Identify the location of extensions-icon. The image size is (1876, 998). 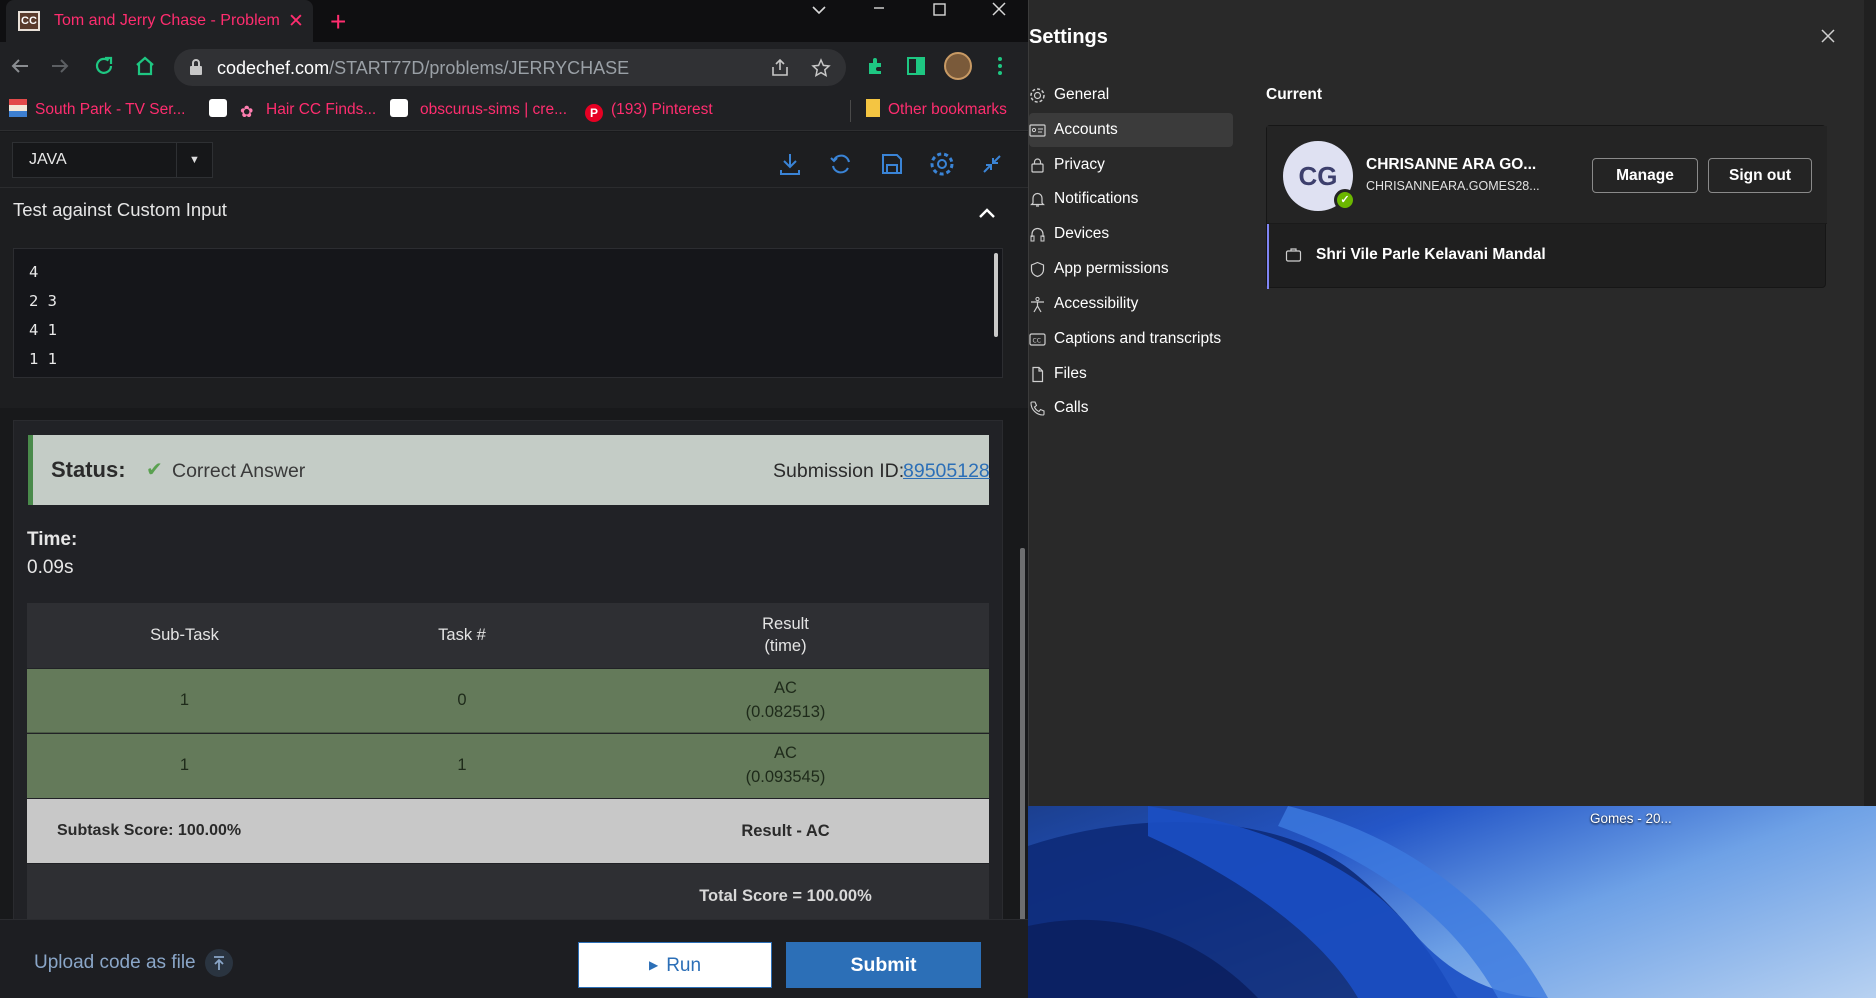
(876, 66).